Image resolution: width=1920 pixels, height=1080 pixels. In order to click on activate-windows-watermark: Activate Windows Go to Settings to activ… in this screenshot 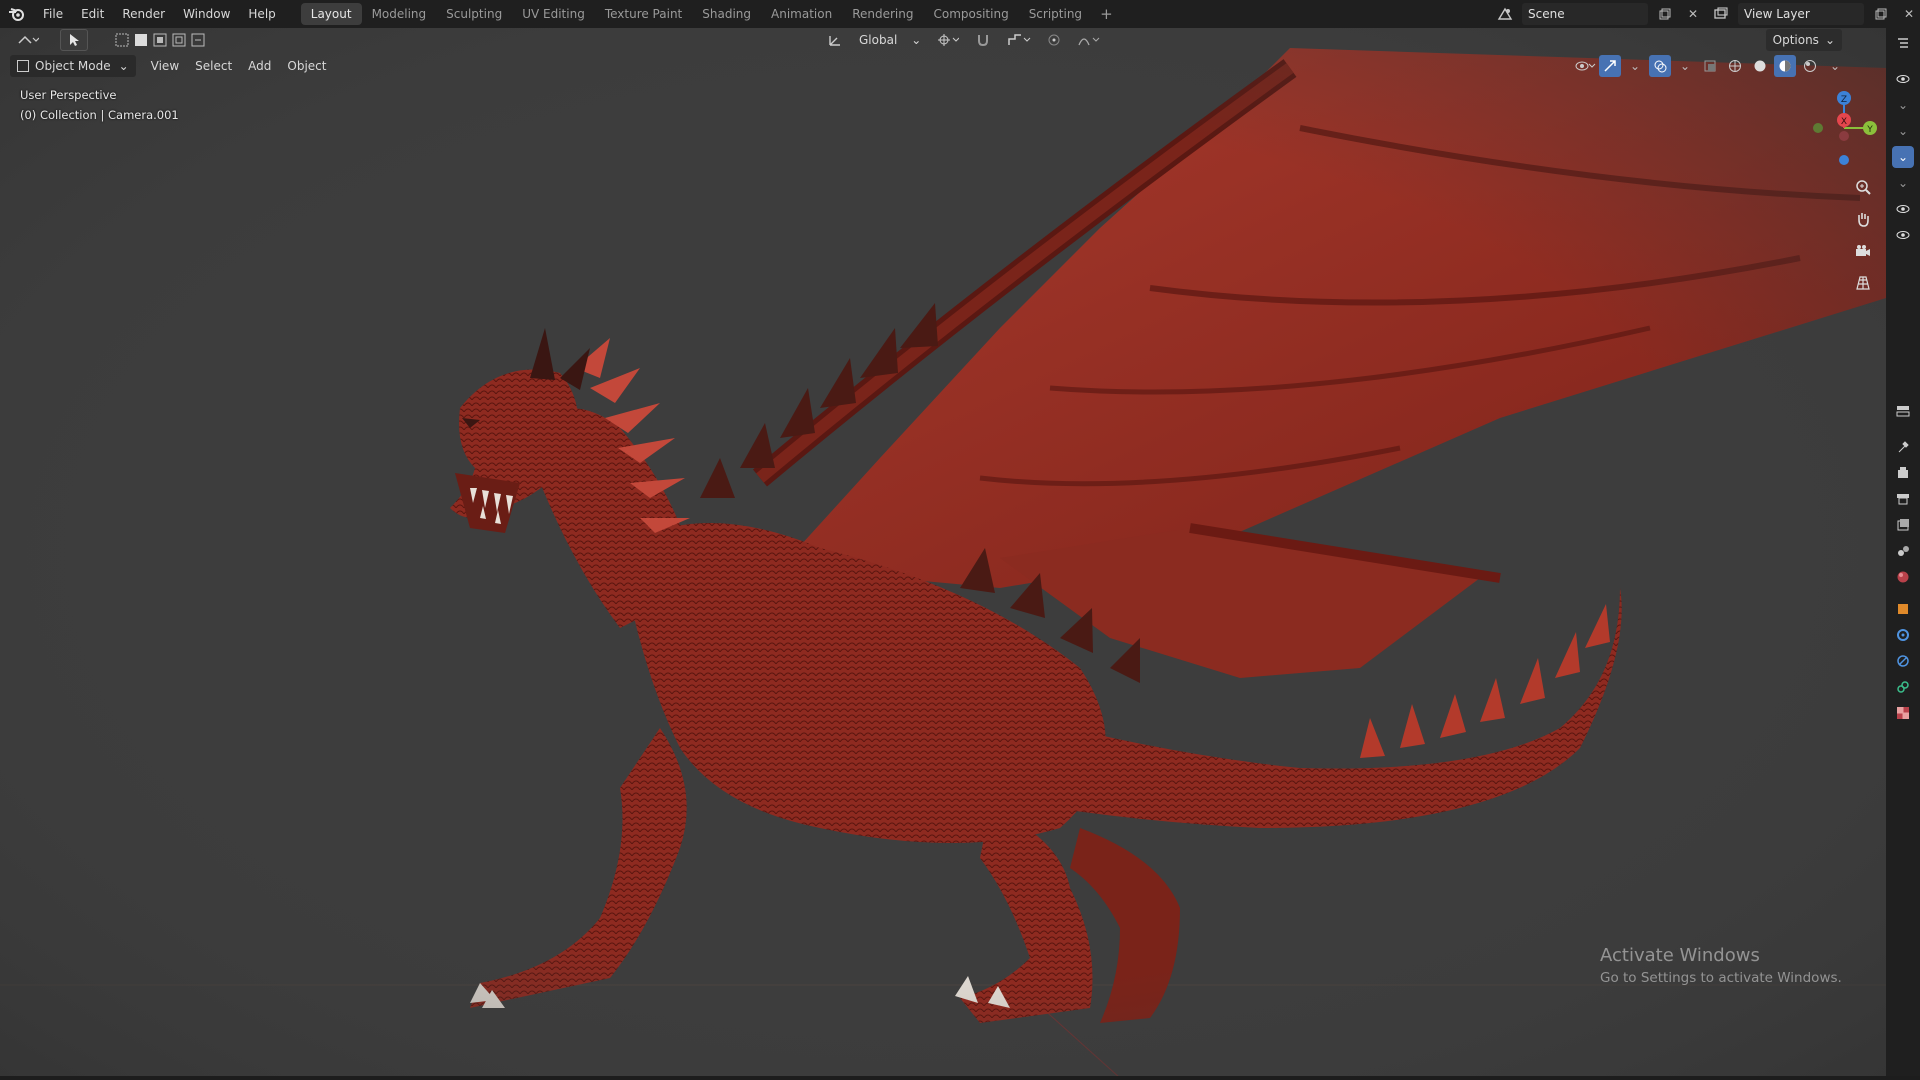, I will do `click(1721, 965)`.